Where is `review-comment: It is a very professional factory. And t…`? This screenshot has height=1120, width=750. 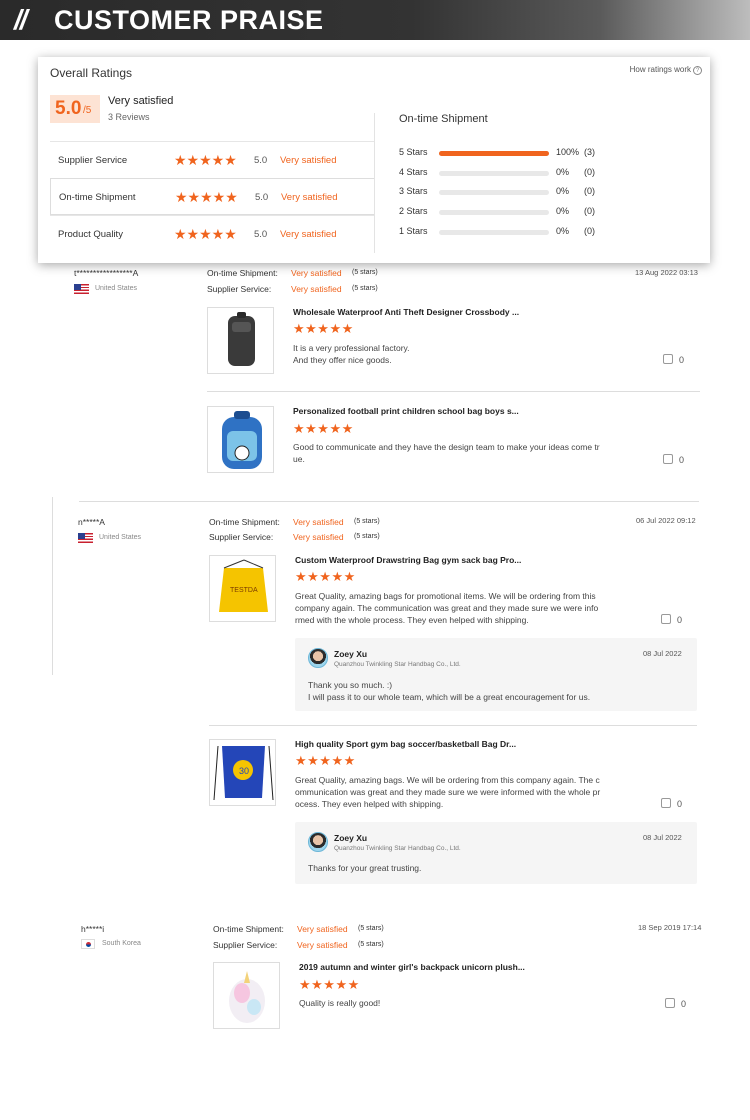
review-comment: It is a very professional factory. And t… is located at coordinates (351, 354).